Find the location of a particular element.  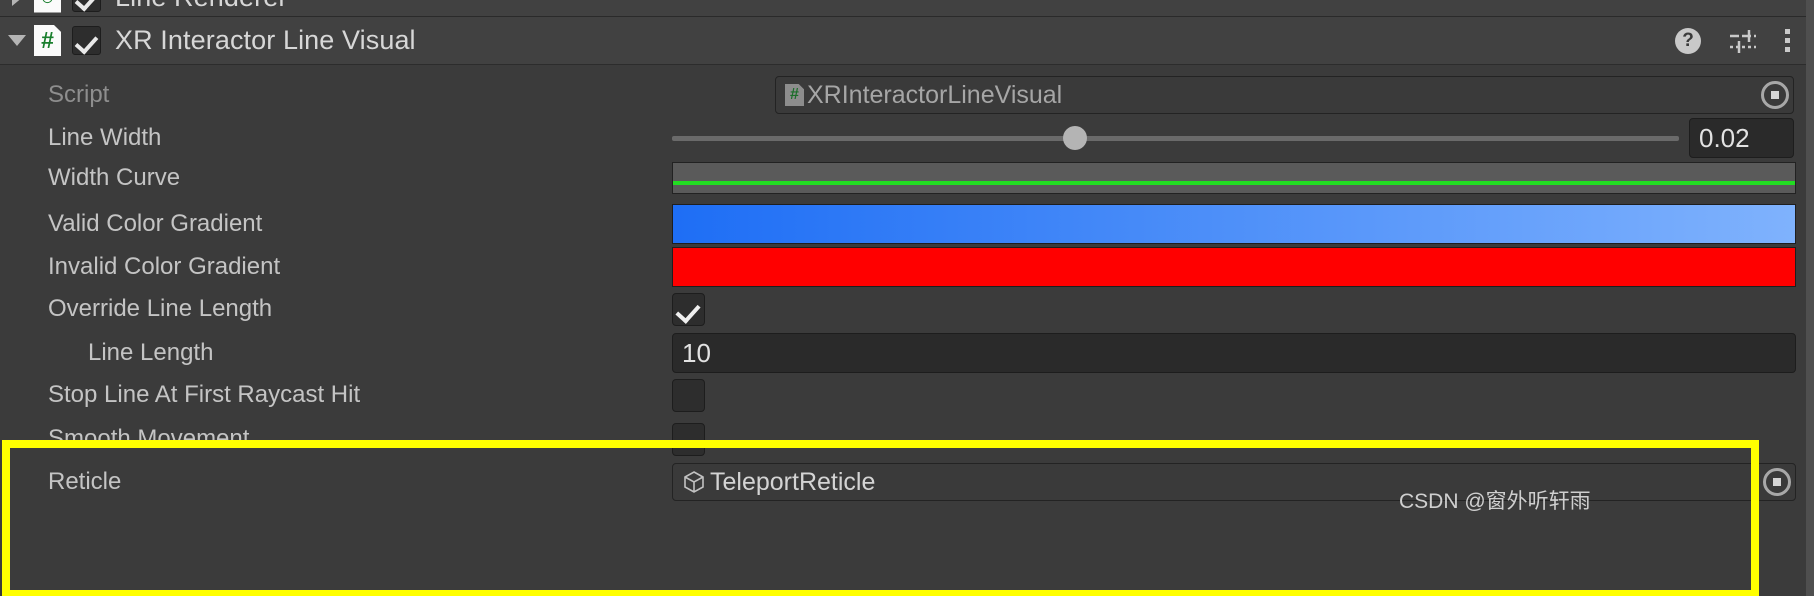

property-row-width-curve: Width Curve is located at coordinates (907, 178).